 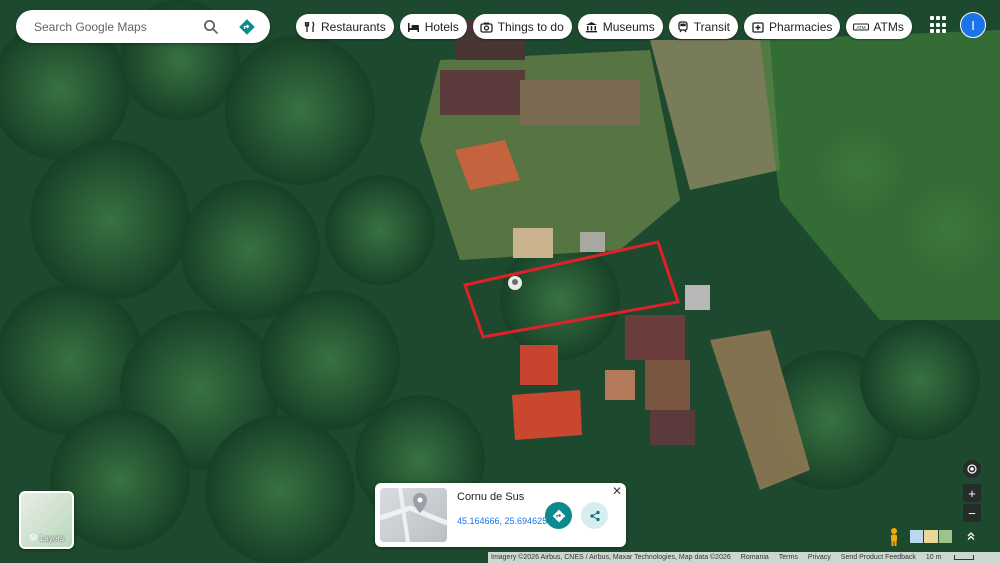 What do you see at coordinates (971, 536) in the screenshot?
I see `chevron-up-icon` at bounding box center [971, 536].